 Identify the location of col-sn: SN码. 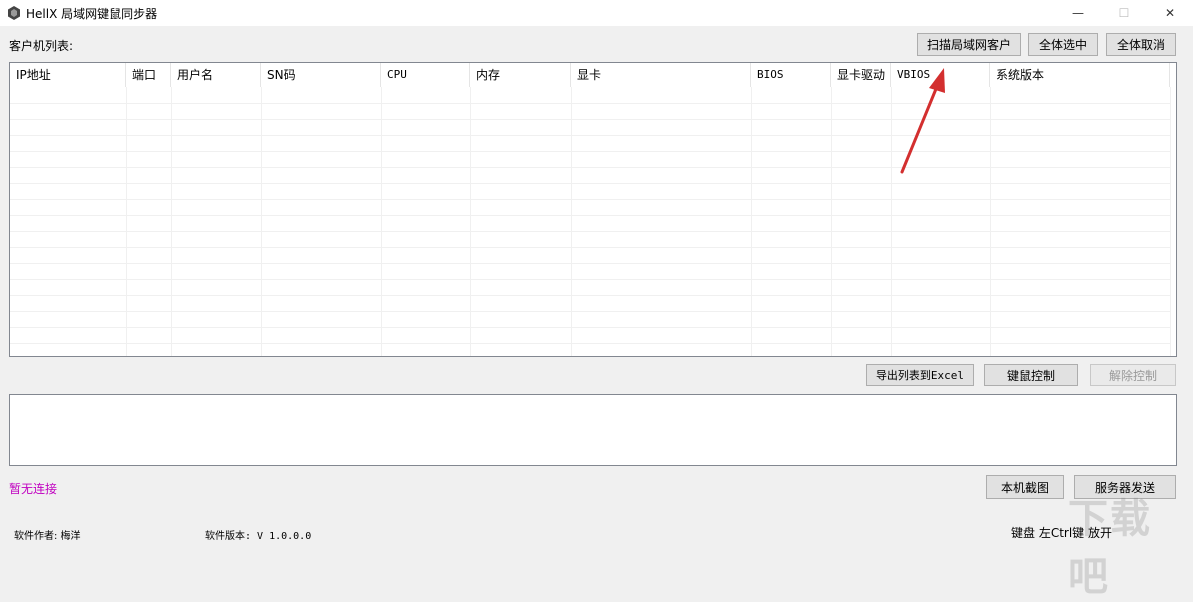
(321, 75).